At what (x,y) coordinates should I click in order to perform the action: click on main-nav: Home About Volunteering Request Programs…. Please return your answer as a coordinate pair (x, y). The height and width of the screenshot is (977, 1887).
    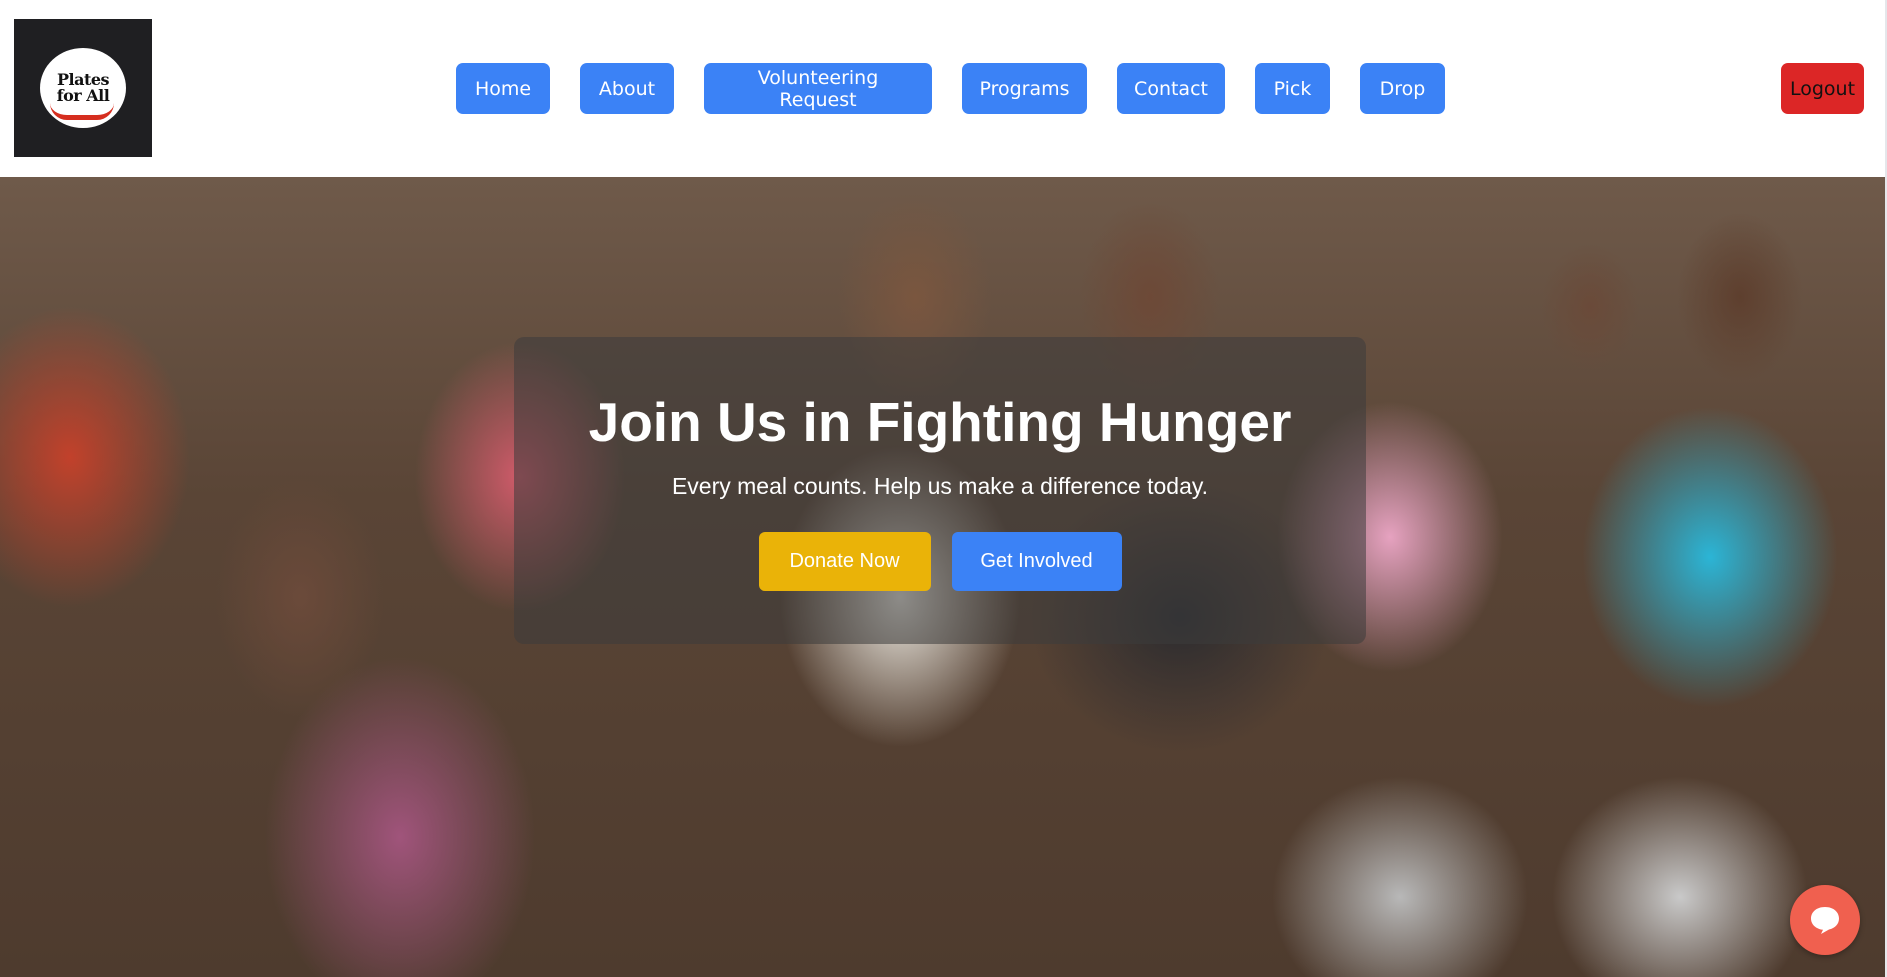
    Looking at the image, I should click on (950, 88).